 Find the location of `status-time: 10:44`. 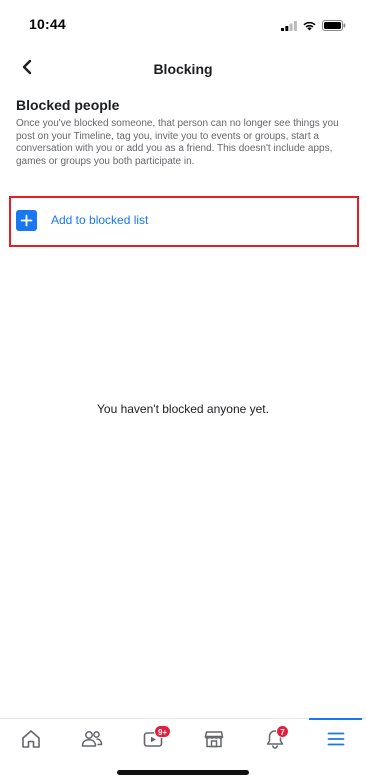

status-time: 10:44 is located at coordinates (47, 24).